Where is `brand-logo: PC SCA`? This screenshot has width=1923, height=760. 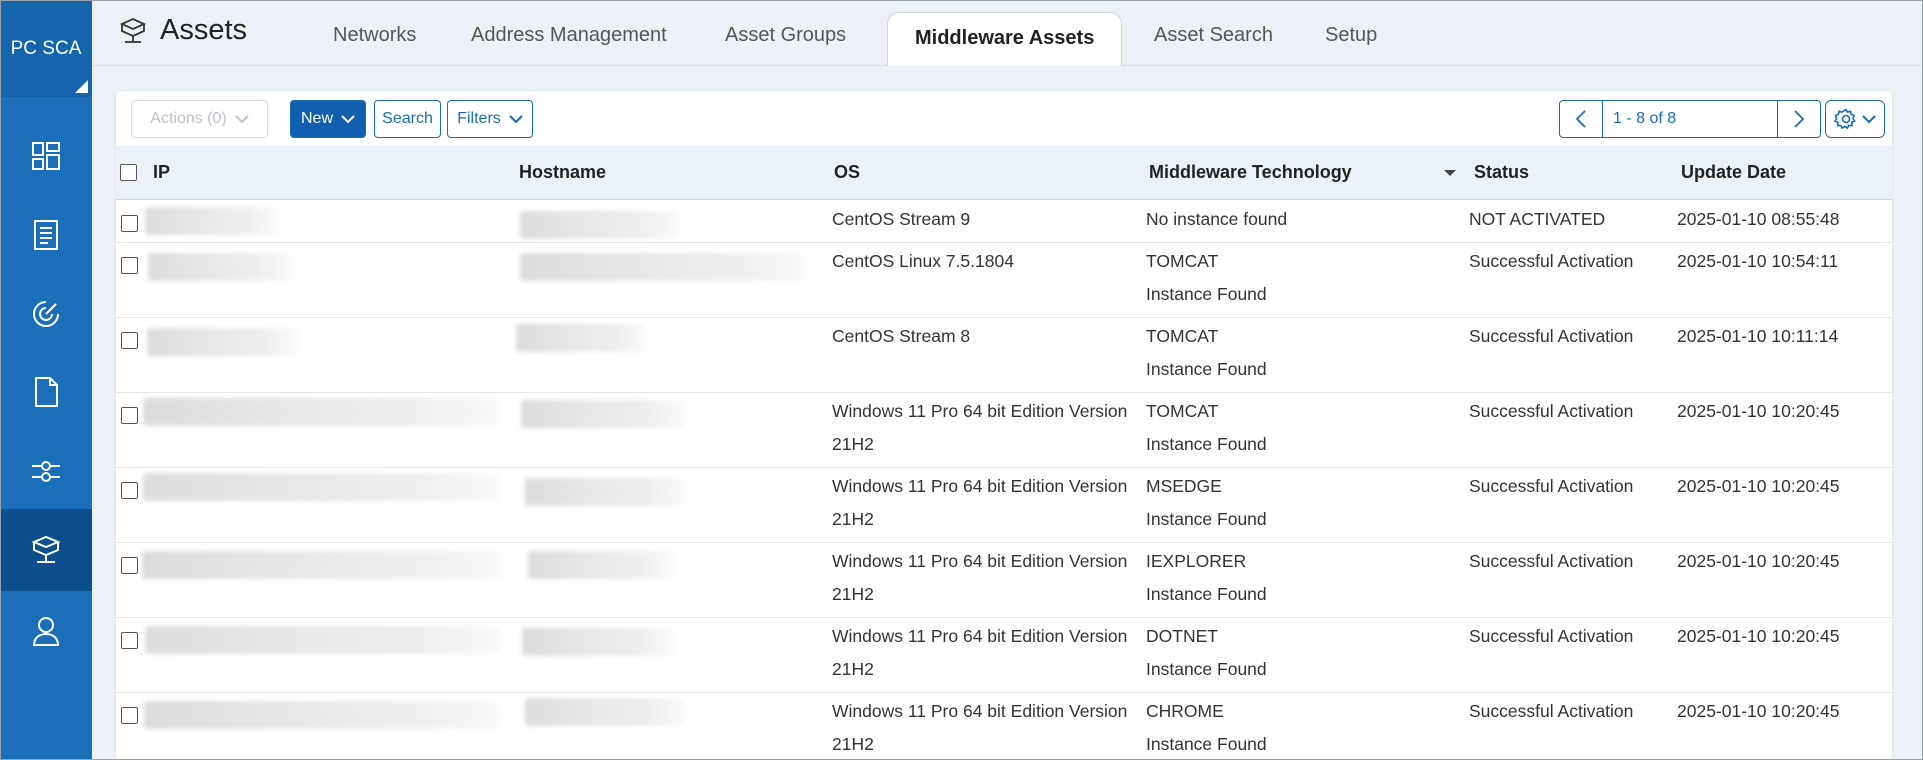
brand-logo: PC SCA is located at coordinates (46, 48).